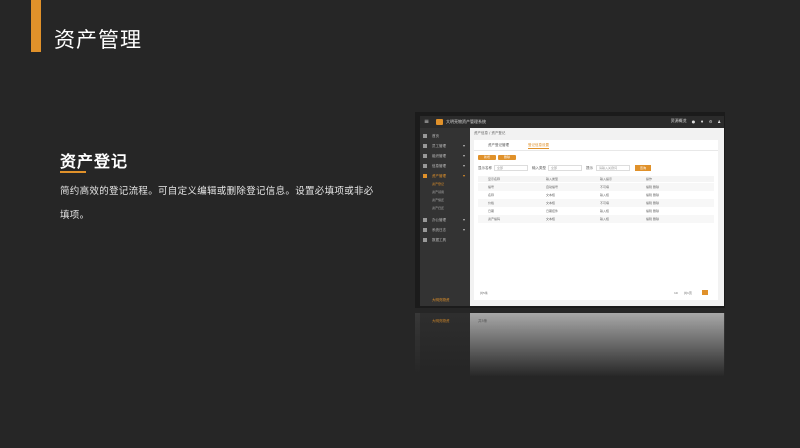  Describe the element at coordinates (438, 184) in the screenshot. I see `sidebar-sub-register: 资产登记` at that location.